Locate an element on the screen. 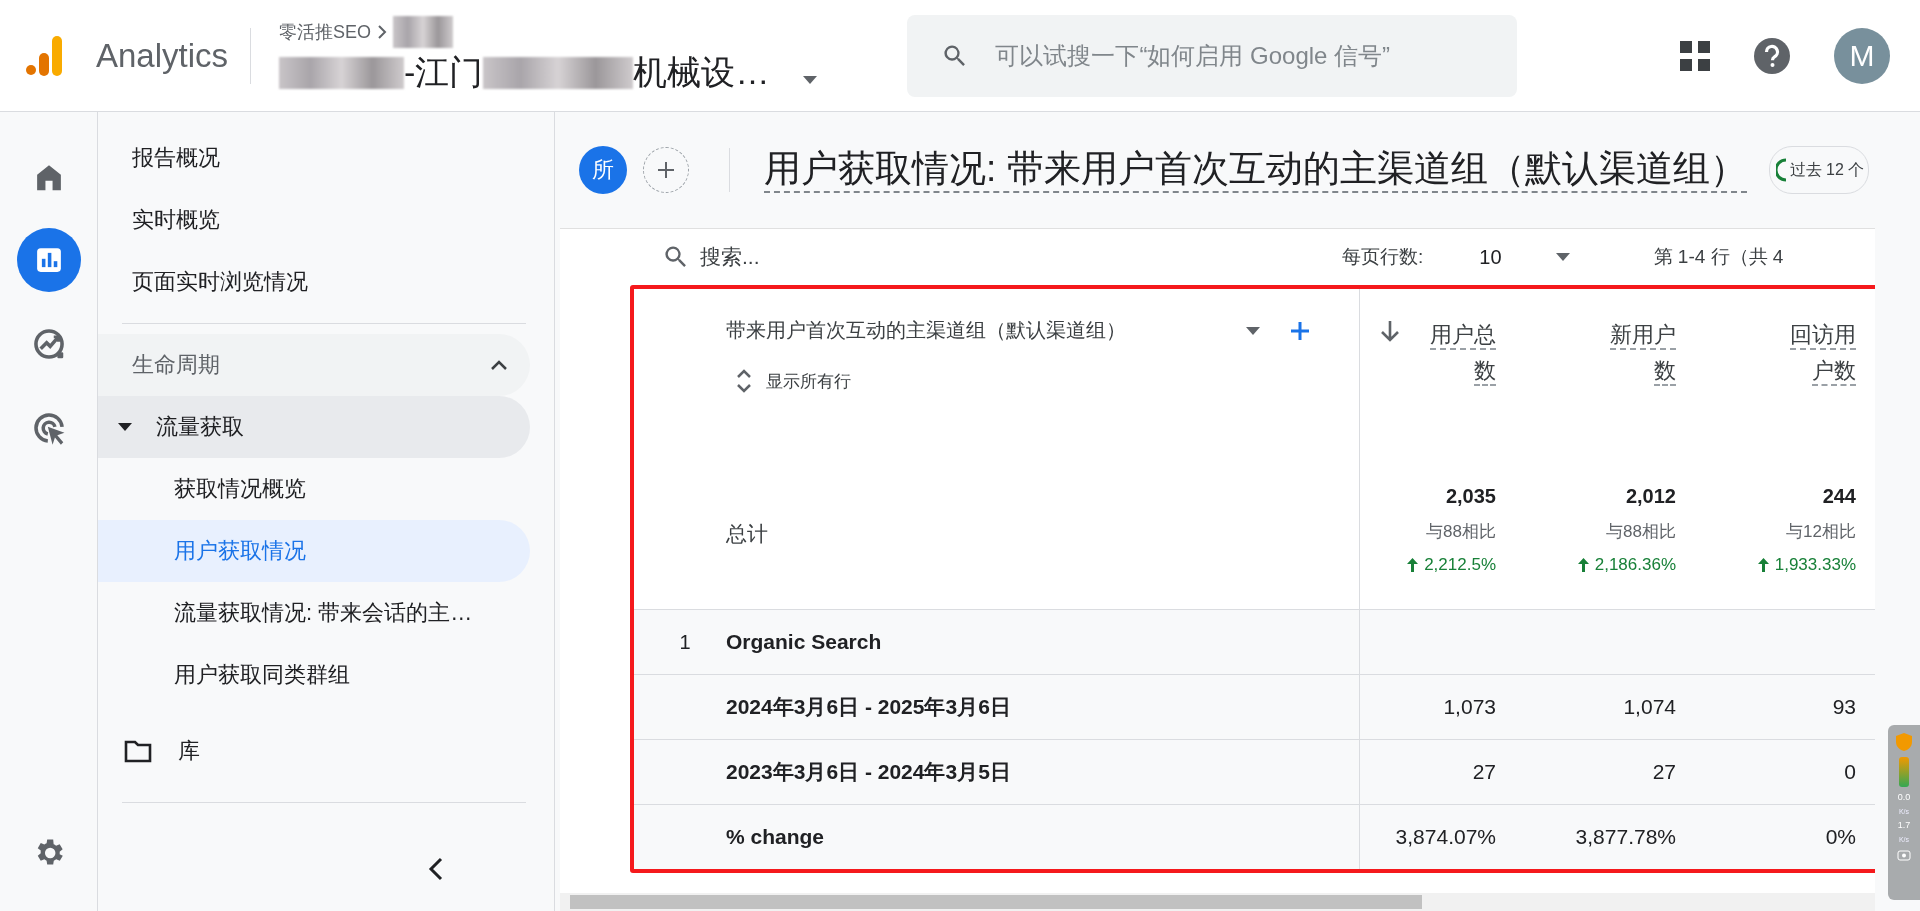 This screenshot has width=1920, height=911. comparison-chip: 所 is located at coordinates (603, 170).